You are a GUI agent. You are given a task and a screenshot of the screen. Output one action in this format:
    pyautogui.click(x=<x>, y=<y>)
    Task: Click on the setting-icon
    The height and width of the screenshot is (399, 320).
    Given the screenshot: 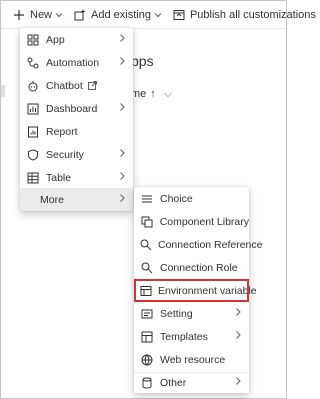 What is the action you would take?
    pyautogui.click(x=147, y=314)
    